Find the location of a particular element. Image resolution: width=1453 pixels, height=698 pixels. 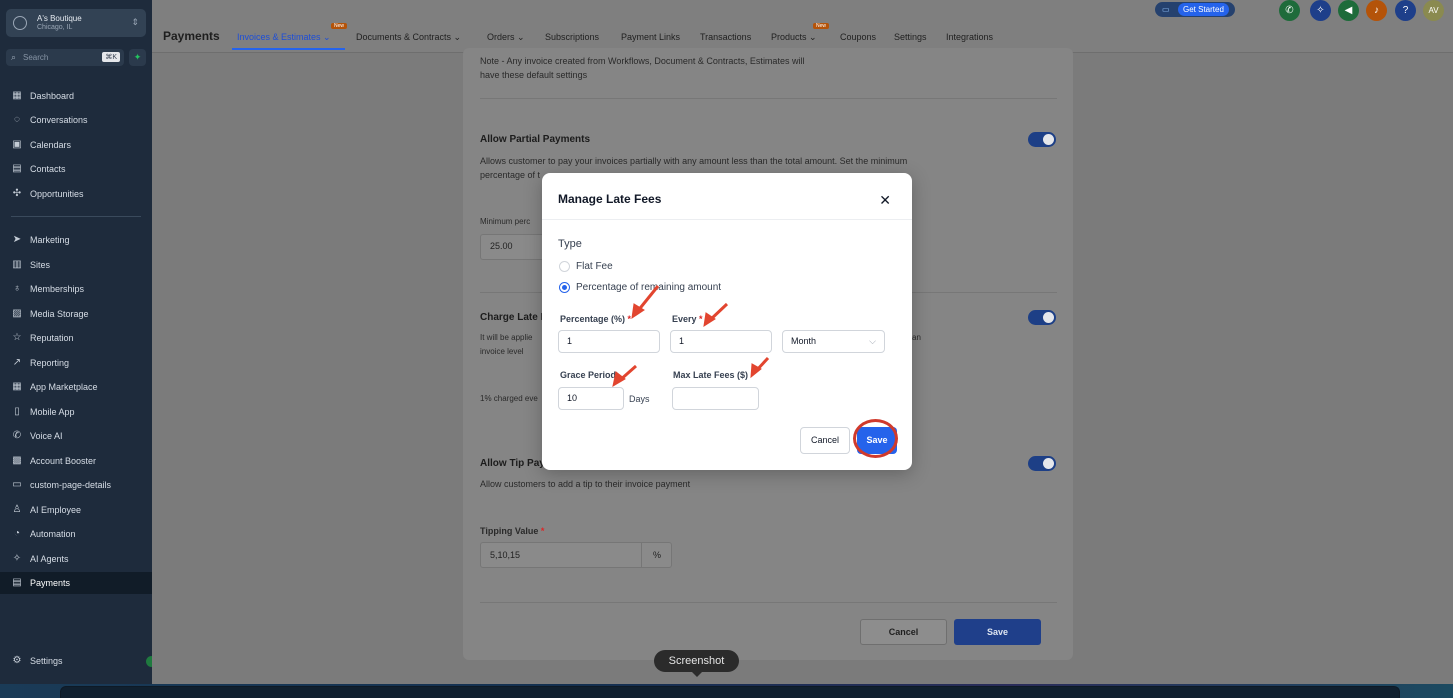

sidebar-item-automation: ◔ Automation is located at coordinates (76, 534).